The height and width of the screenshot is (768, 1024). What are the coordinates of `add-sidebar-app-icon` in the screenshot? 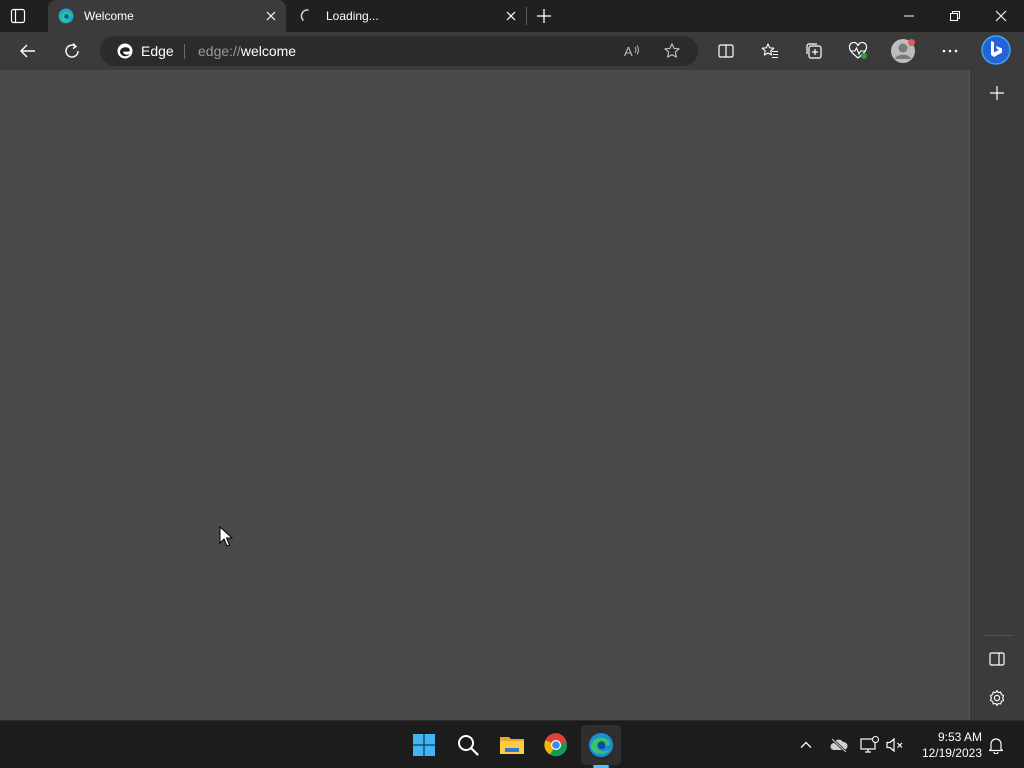 It's located at (997, 93).